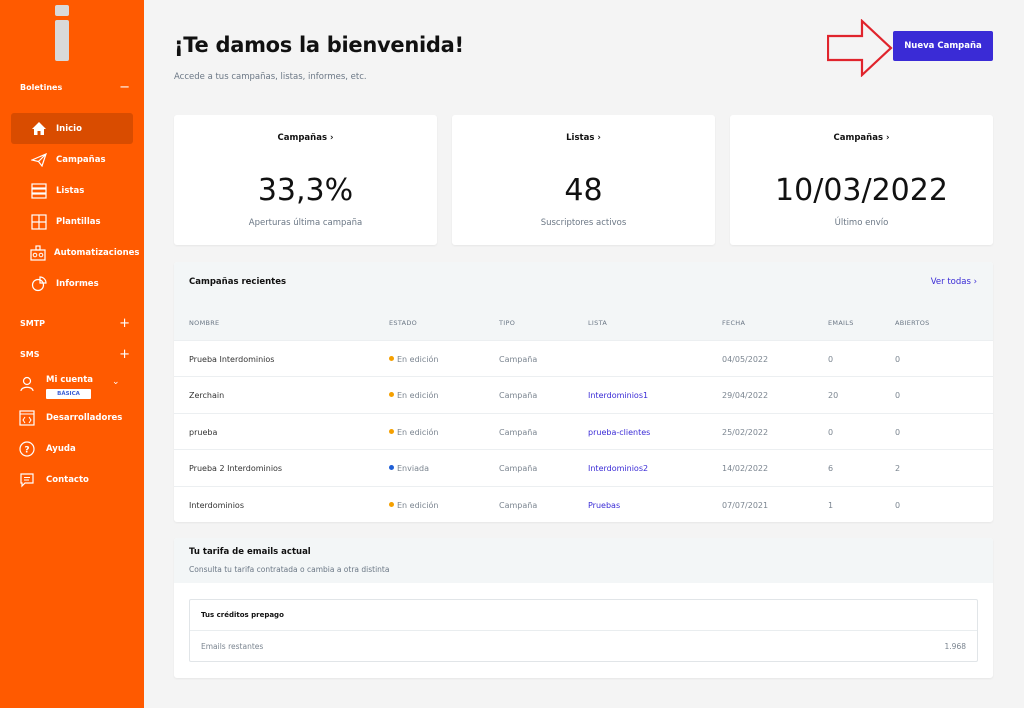  Describe the element at coordinates (898, 395) in the screenshot. I see `cell-abiertos: 0` at that location.